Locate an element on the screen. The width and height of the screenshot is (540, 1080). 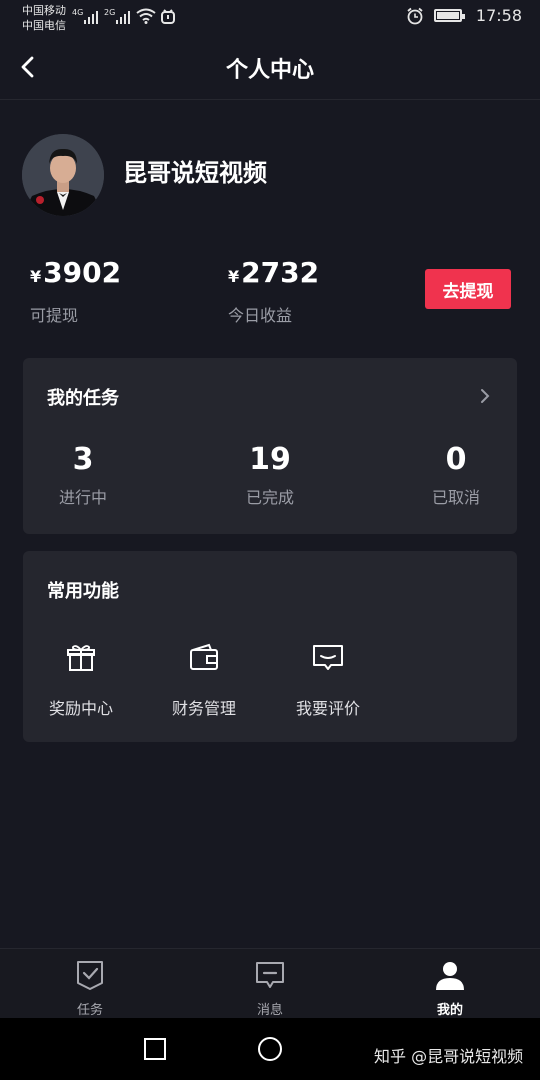
stat-label: 进行中 is located at coordinates (82, 497).